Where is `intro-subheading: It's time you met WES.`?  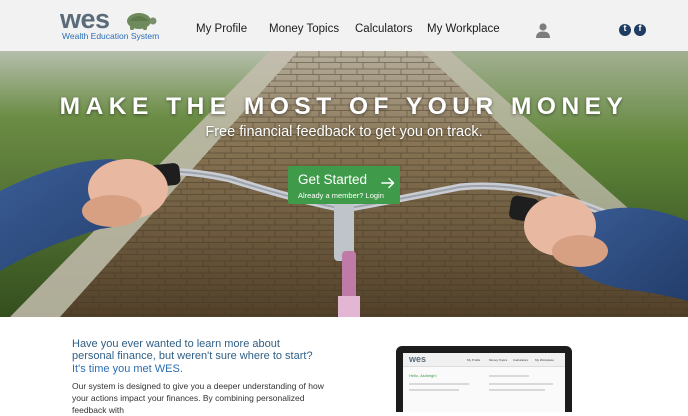 intro-subheading: It's time you met WES. is located at coordinates (127, 369).